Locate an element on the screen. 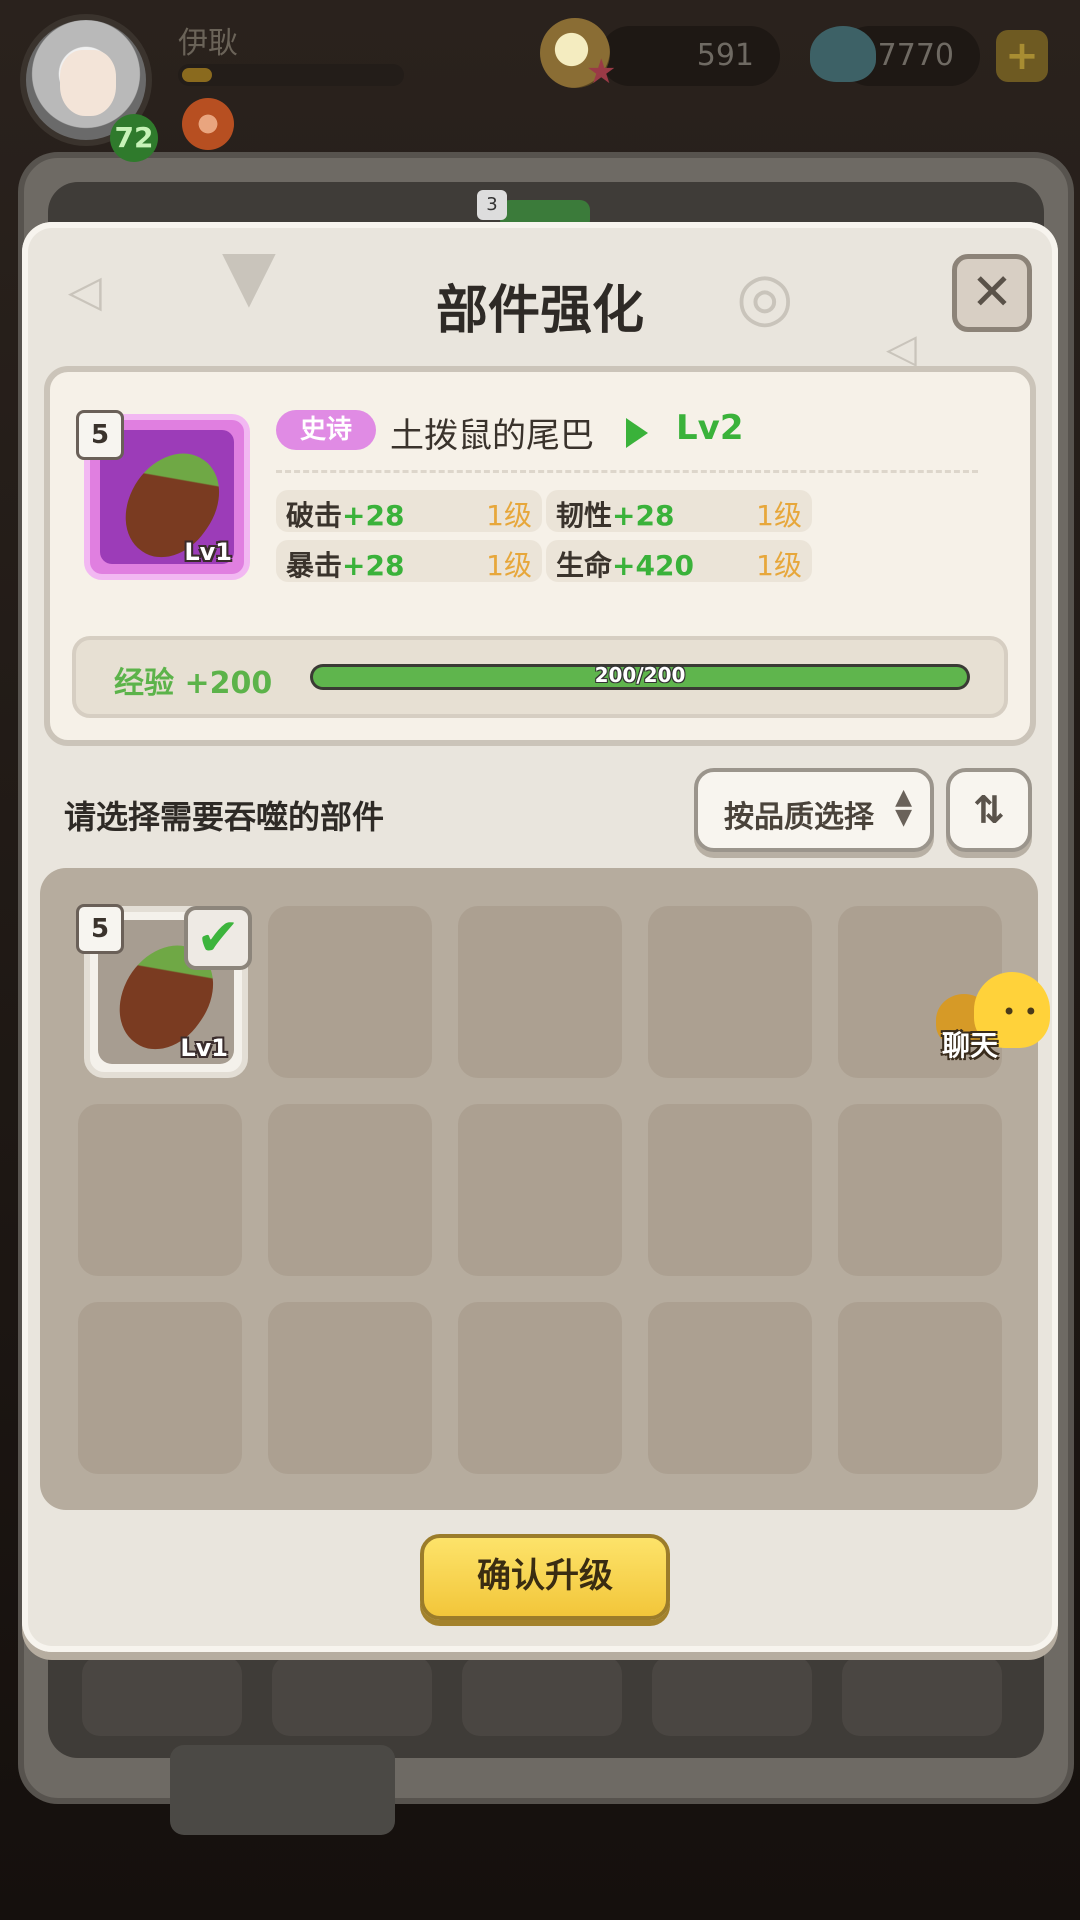 Image resolution: width=1080 pixels, height=1920 pixels. select-prompt: 请选择需要吞噬的部件 is located at coordinates (224, 817).